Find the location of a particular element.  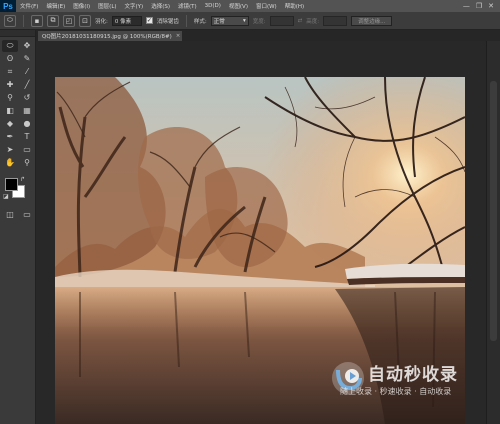

lasso-tool-icon: ʘ is located at coordinates (10, 59).